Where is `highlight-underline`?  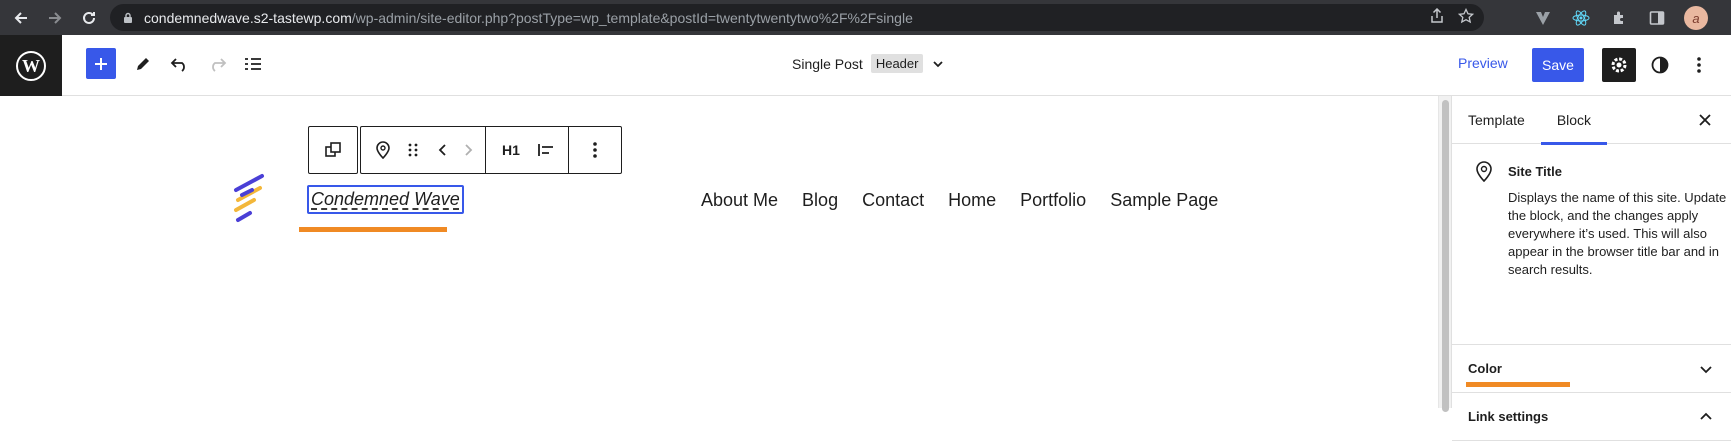 highlight-underline is located at coordinates (373, 229).